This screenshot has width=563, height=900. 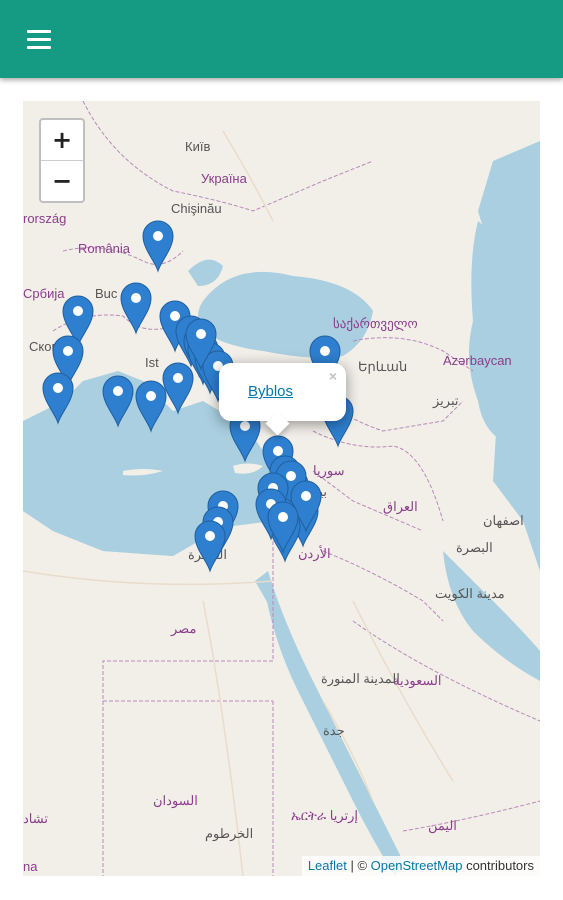 I want to click on zoom-in-button: +, so click(x=62, y=140).